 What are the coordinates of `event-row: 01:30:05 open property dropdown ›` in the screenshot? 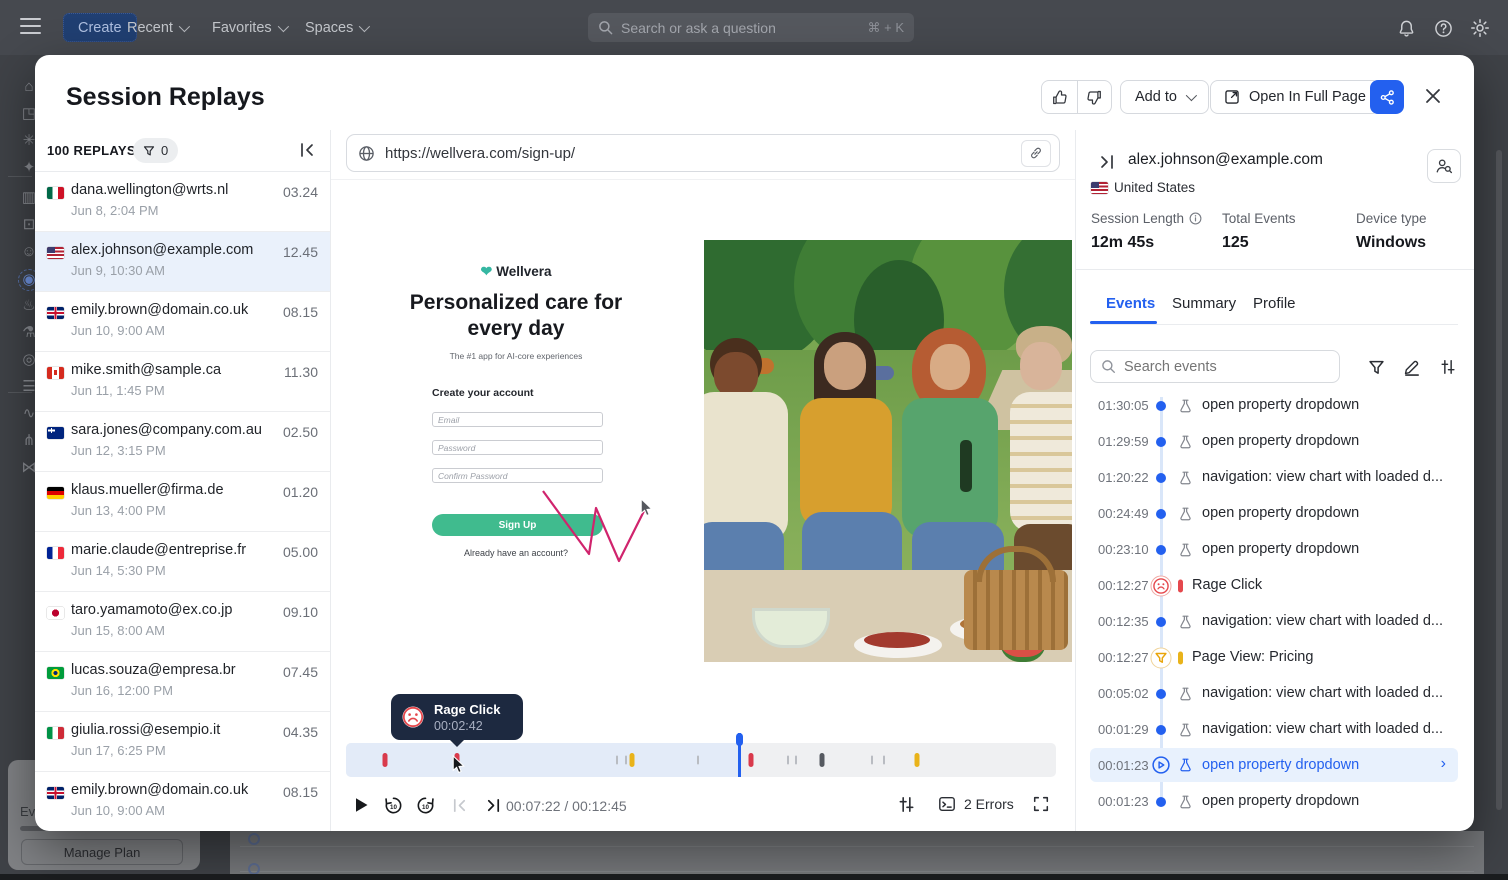 It's located at (1274, 406).